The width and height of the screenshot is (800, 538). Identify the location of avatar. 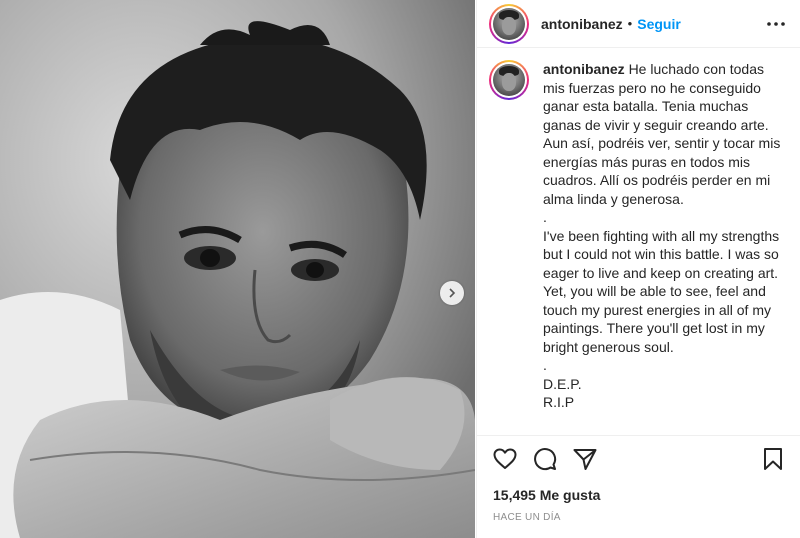
(509, 23).